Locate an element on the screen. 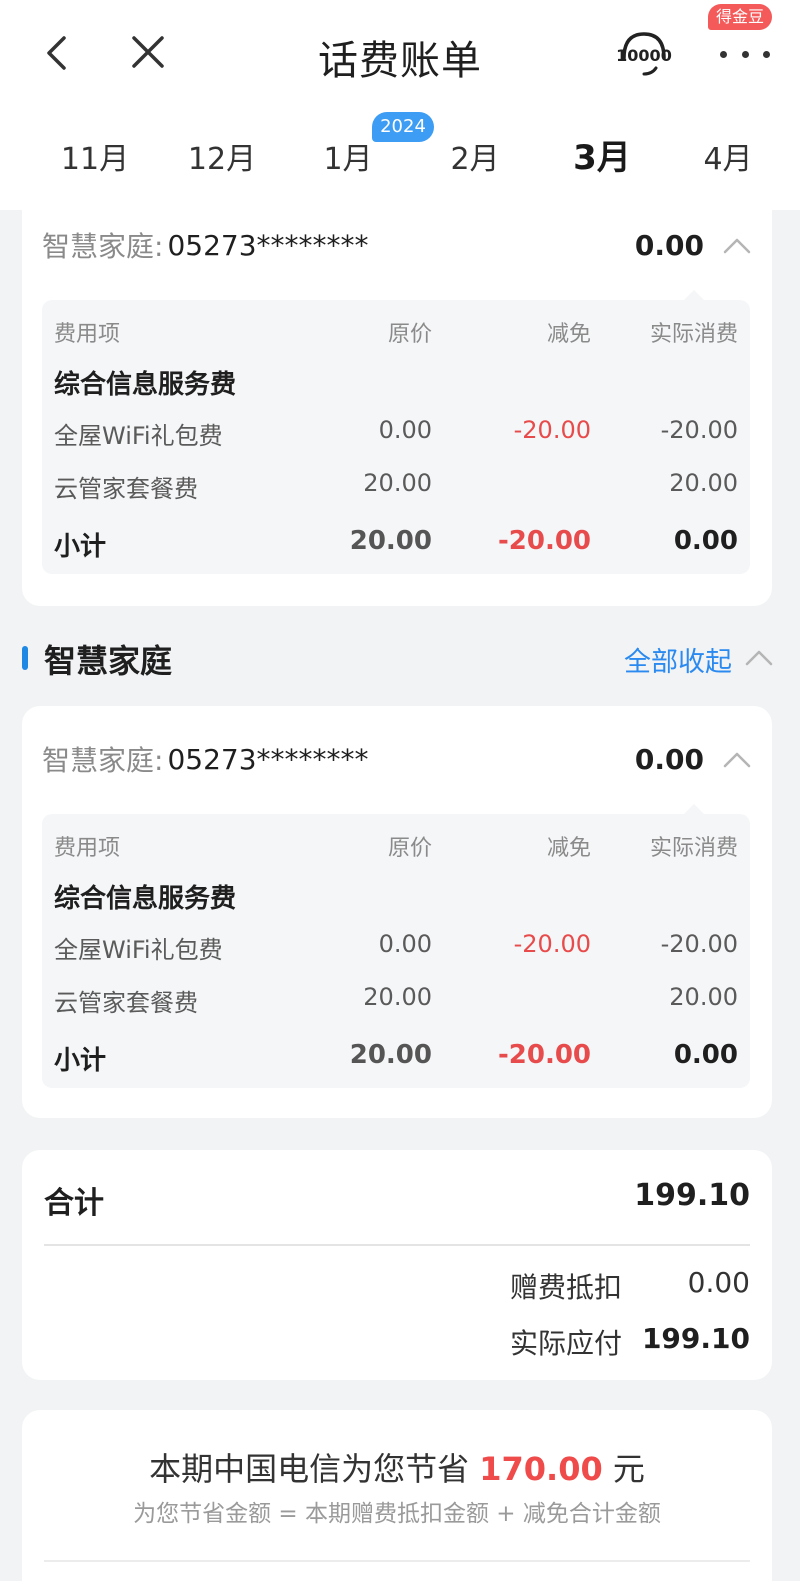  savings-headline: 本期中国电信为您节省 170.00 元 is located at coordinates (397, 1467).